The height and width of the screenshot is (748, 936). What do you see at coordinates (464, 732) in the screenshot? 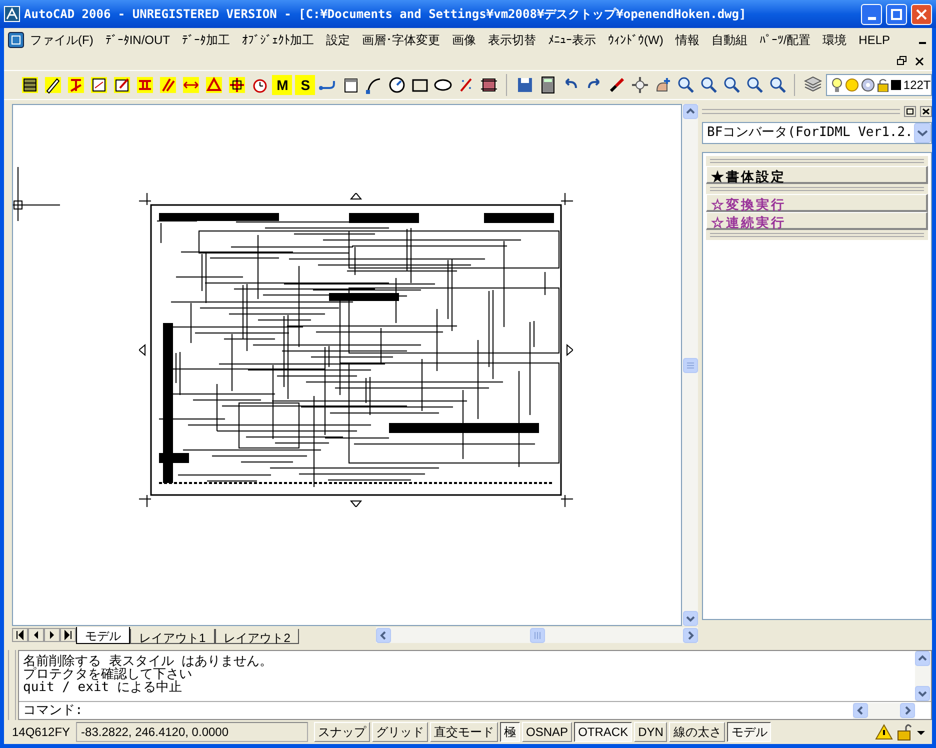
I see `status-toggle: 直交モード` at bounding box center [464, 732].